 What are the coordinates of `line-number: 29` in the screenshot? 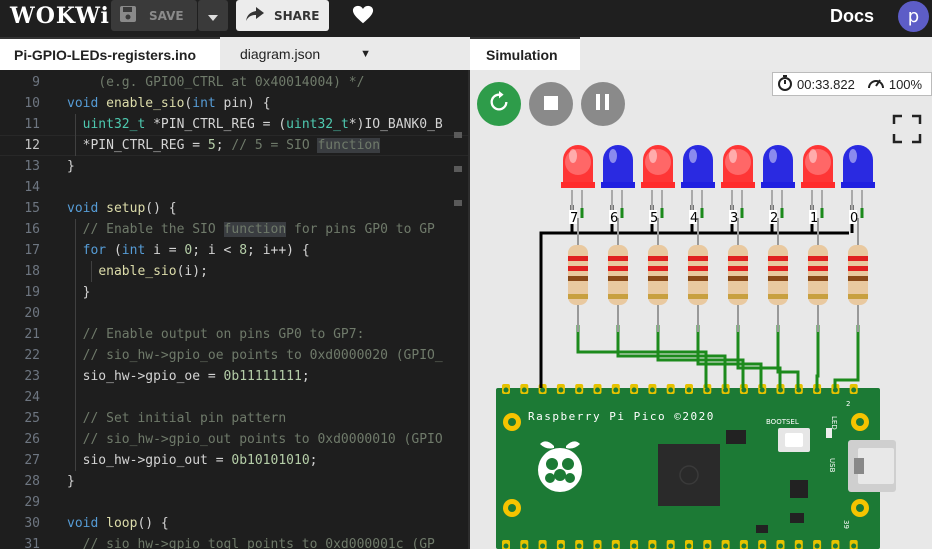 It's located at (32, 502).